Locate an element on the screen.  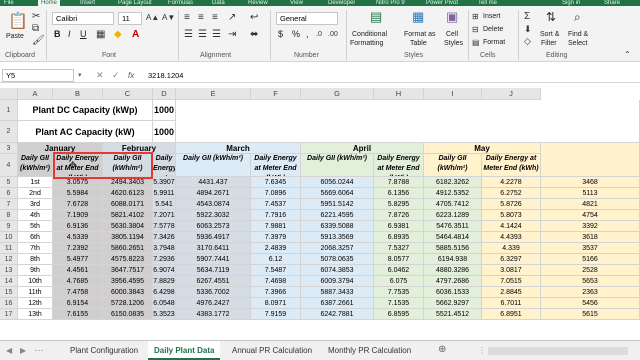
gii-cell: 7.6155 is located at coordinates (78, 314).